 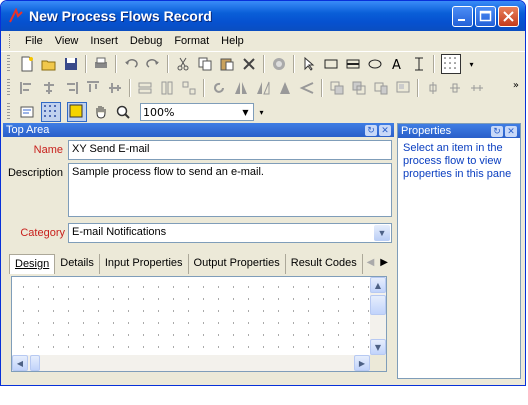 I want to click on undo-icon, so click(x=131, y=64).